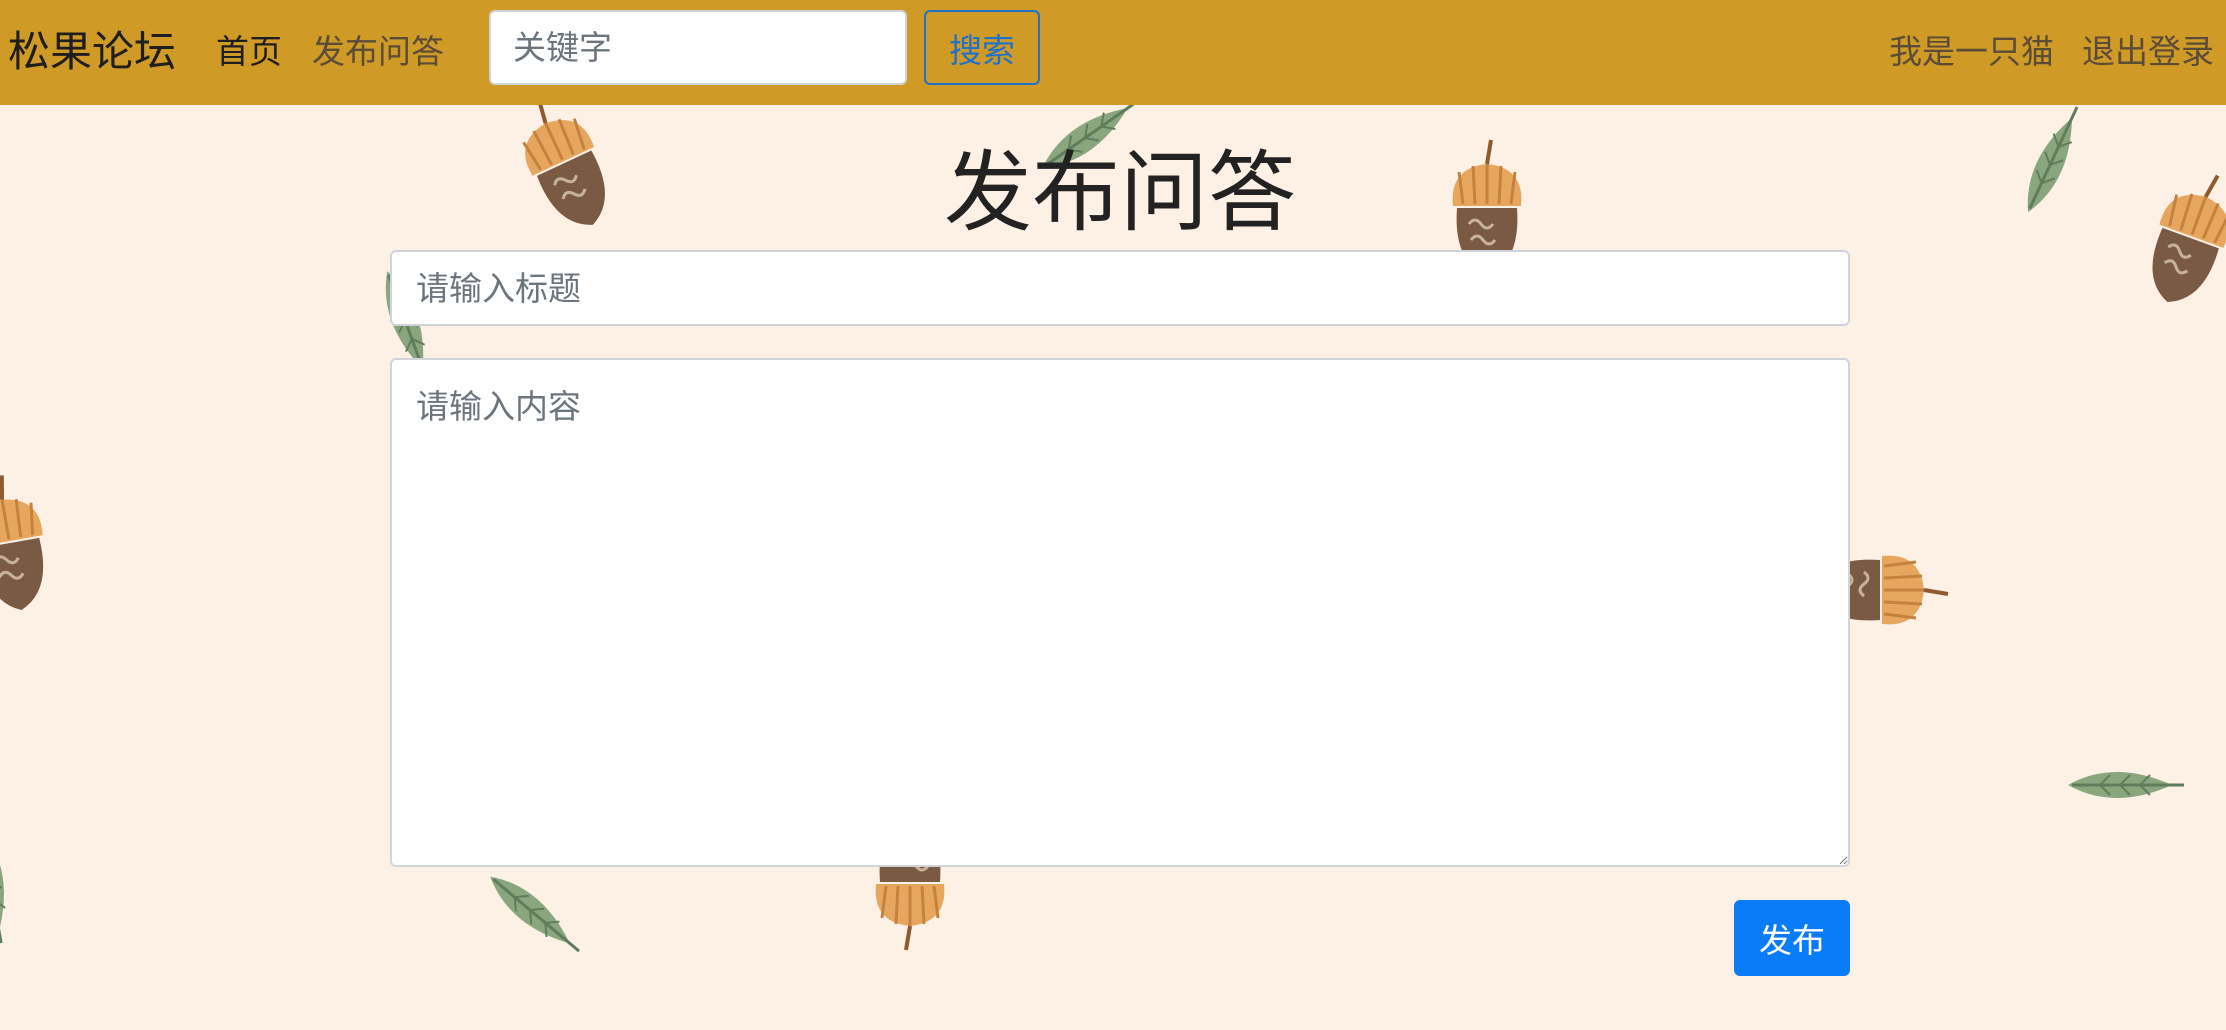 This screenshot has width=2226, height=1030. Describe the element at coordinates (1971, 52) in the screenshot. I see `nav-username-link: 我是一只猫` at that location.